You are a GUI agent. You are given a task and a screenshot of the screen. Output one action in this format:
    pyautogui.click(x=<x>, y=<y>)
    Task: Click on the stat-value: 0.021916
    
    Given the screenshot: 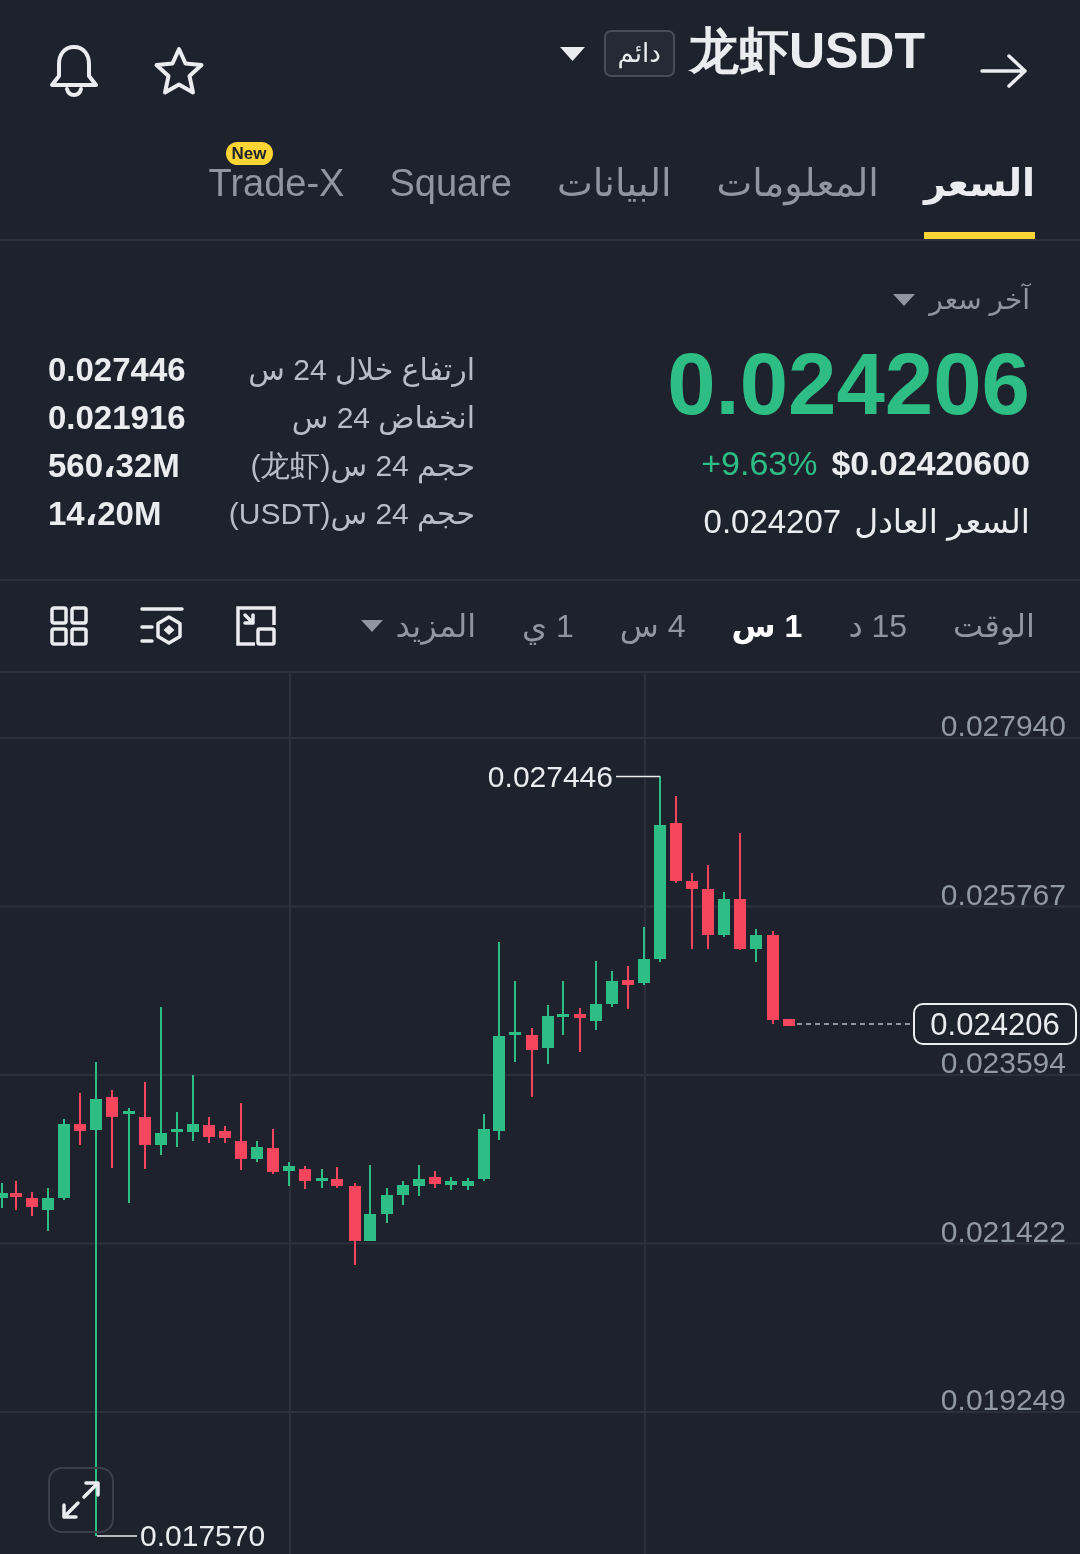 What is the action you would take?
    pyautogui.click(x=117, y=418)
    